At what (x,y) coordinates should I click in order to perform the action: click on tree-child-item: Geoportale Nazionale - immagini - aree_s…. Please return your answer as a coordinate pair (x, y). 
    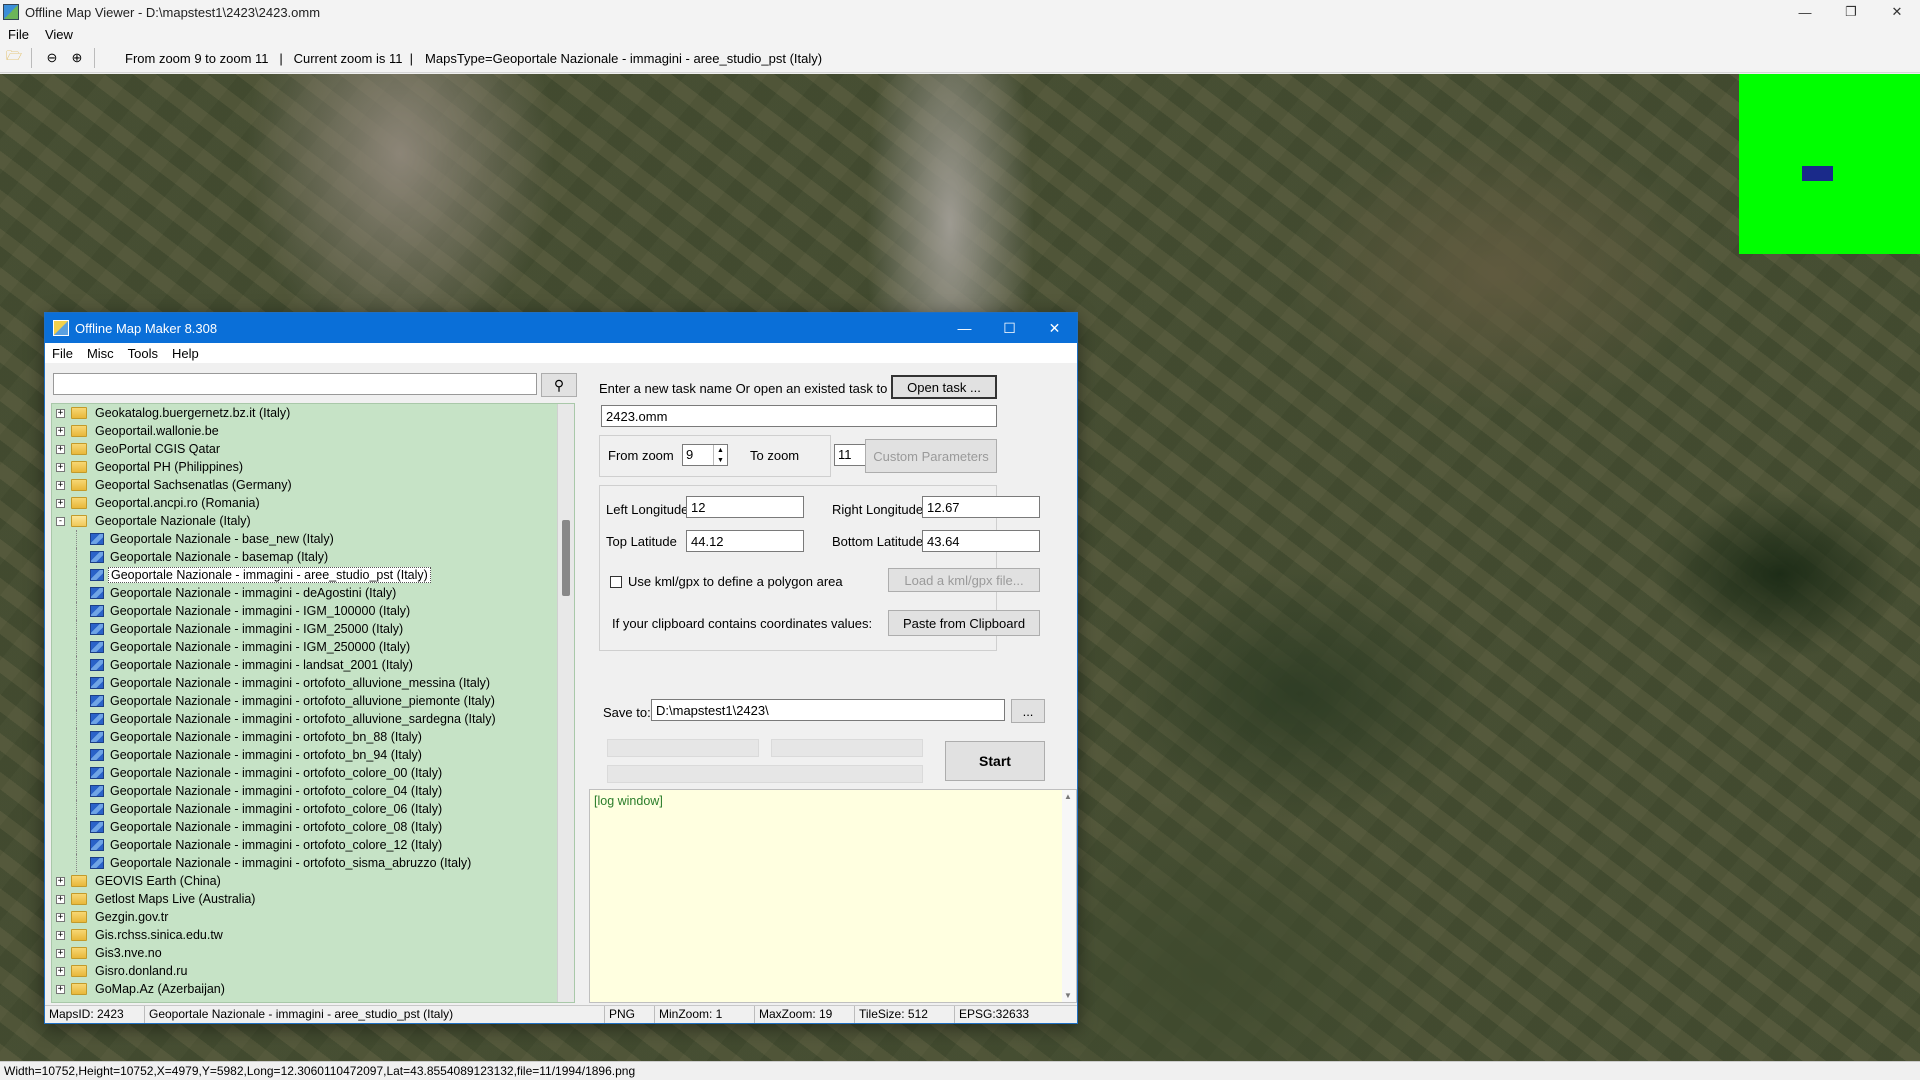
    Looking at the image, I should click on (313, 575).